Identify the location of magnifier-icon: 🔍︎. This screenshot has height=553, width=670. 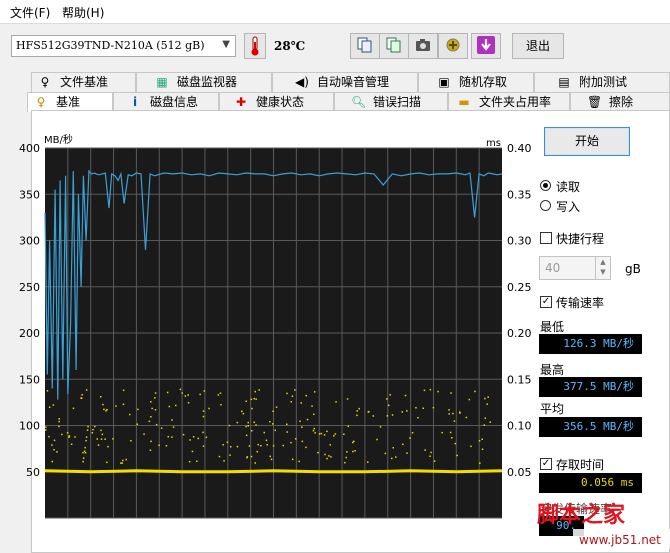
(359, 102).